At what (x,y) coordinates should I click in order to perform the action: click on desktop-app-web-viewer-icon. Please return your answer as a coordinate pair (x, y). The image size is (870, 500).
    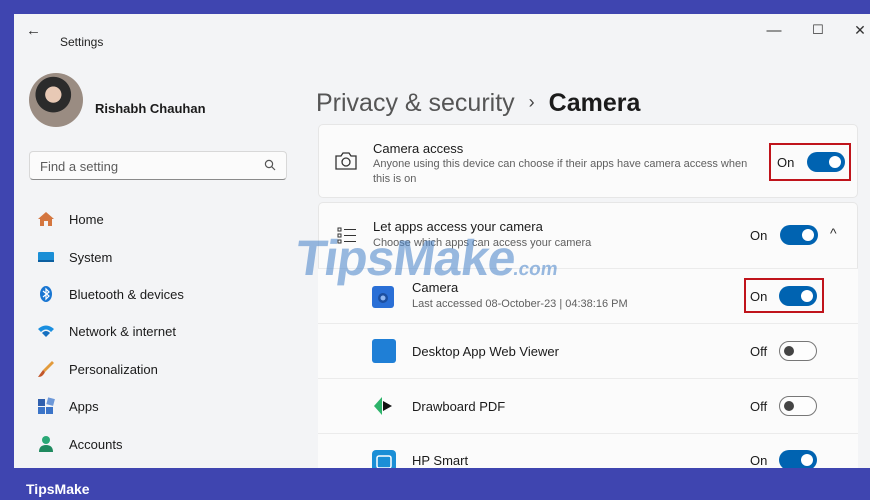
    Looking at the image, I should click on (384, 351).